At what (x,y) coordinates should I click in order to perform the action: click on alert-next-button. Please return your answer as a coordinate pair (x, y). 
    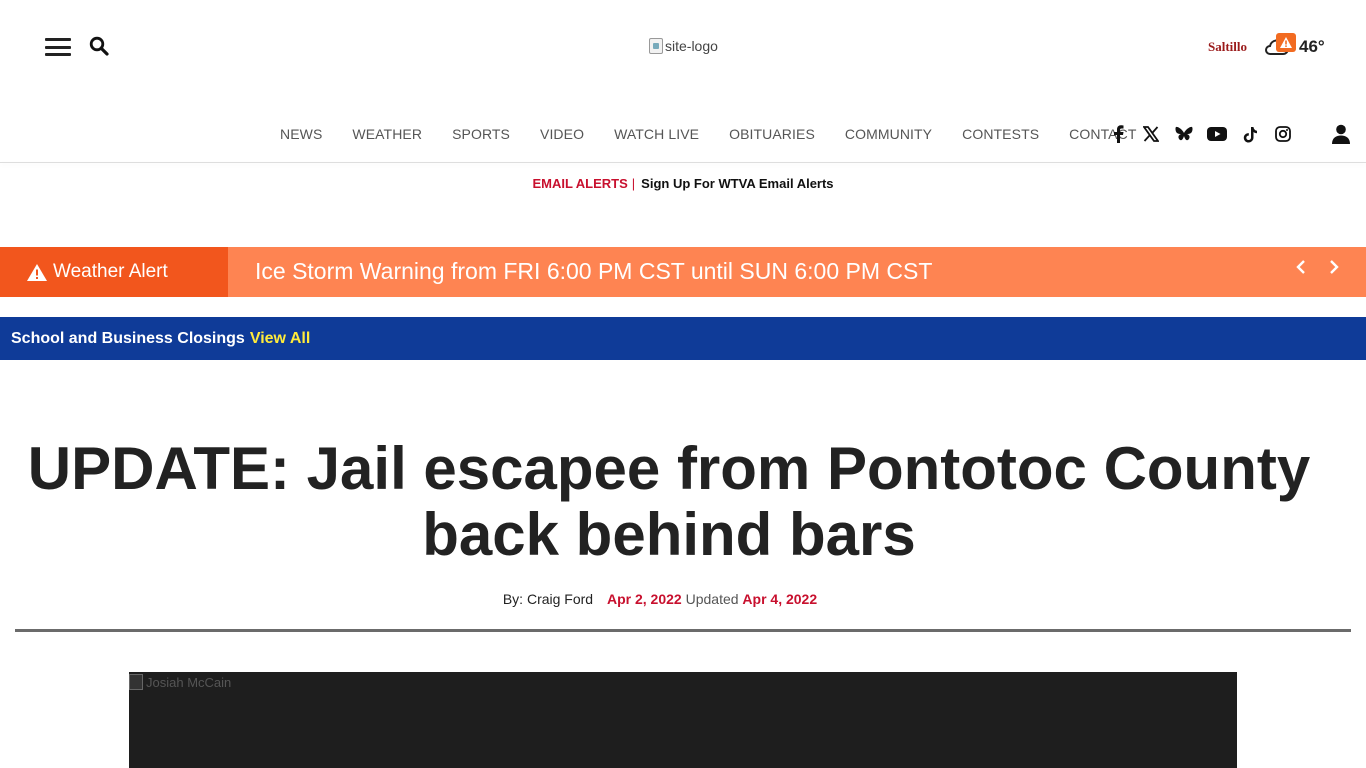
    Looking at the image, I should click on (1334, 267).